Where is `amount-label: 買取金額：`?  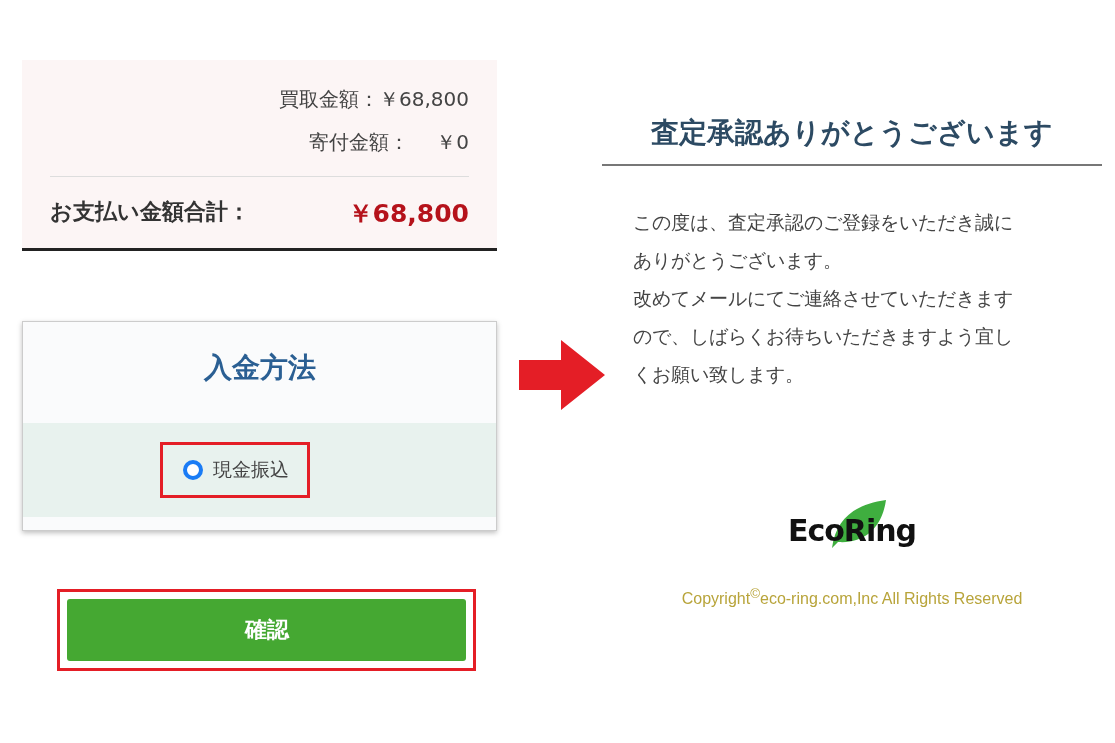
amount-label: 買取金額： is located at coordinates (329, 99).